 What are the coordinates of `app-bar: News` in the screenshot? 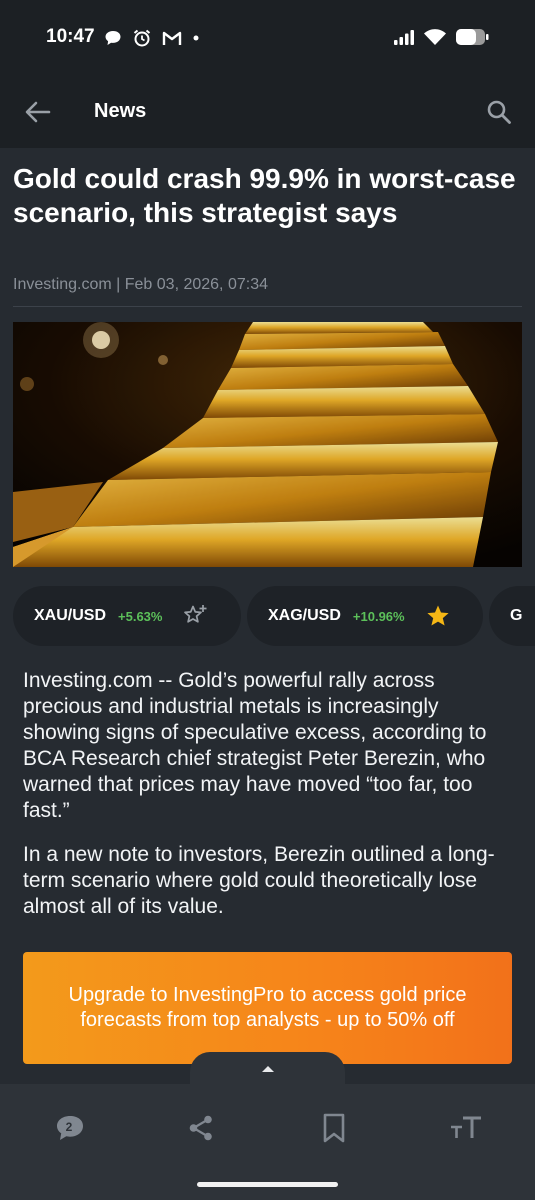 It's located at (267, 112).